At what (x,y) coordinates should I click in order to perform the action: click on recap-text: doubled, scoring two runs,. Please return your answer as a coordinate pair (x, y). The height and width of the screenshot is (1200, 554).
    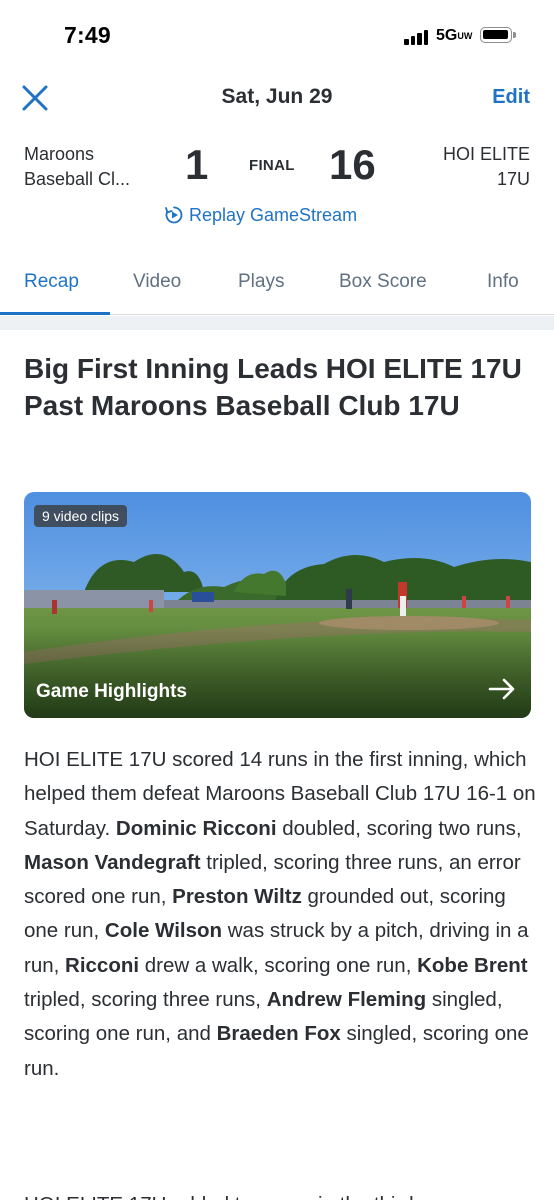
    Looking at the image, I should click on (399, 828).